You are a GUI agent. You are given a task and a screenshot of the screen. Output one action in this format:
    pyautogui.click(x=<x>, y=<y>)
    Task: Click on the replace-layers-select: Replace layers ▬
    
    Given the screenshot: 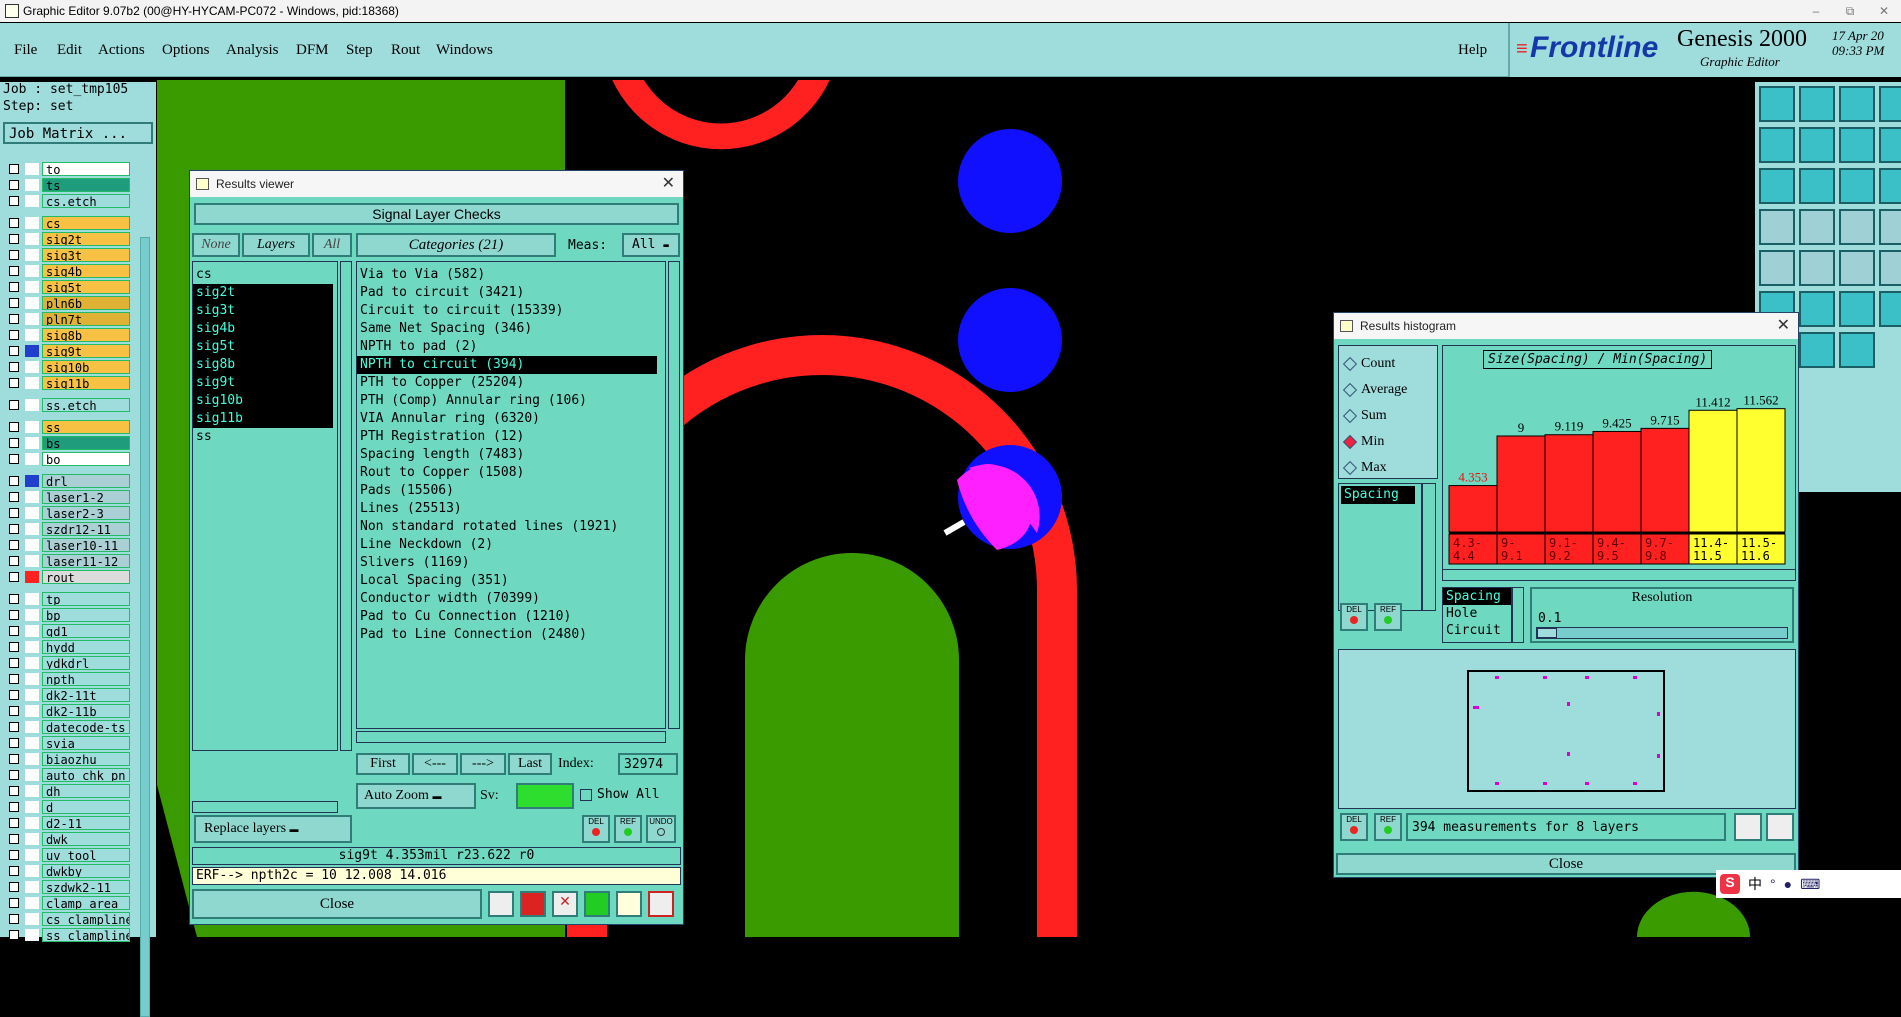 What is the action you would take?
    pyautogui.click(x=273, y=829)
    